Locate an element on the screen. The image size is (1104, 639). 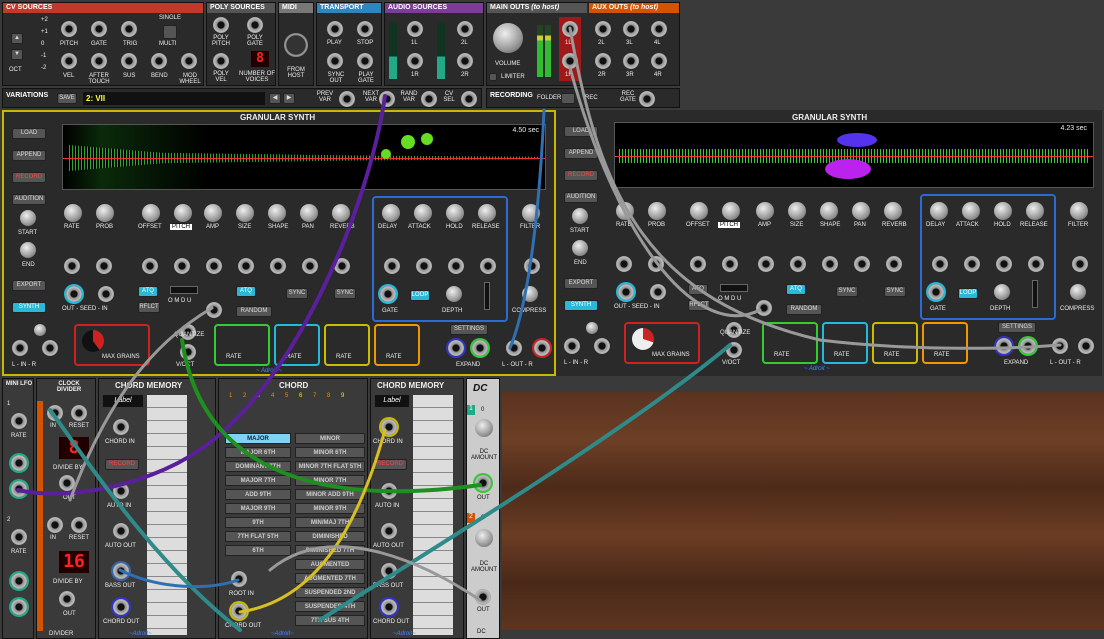
vel-jack is located at coordinates (69, 61).